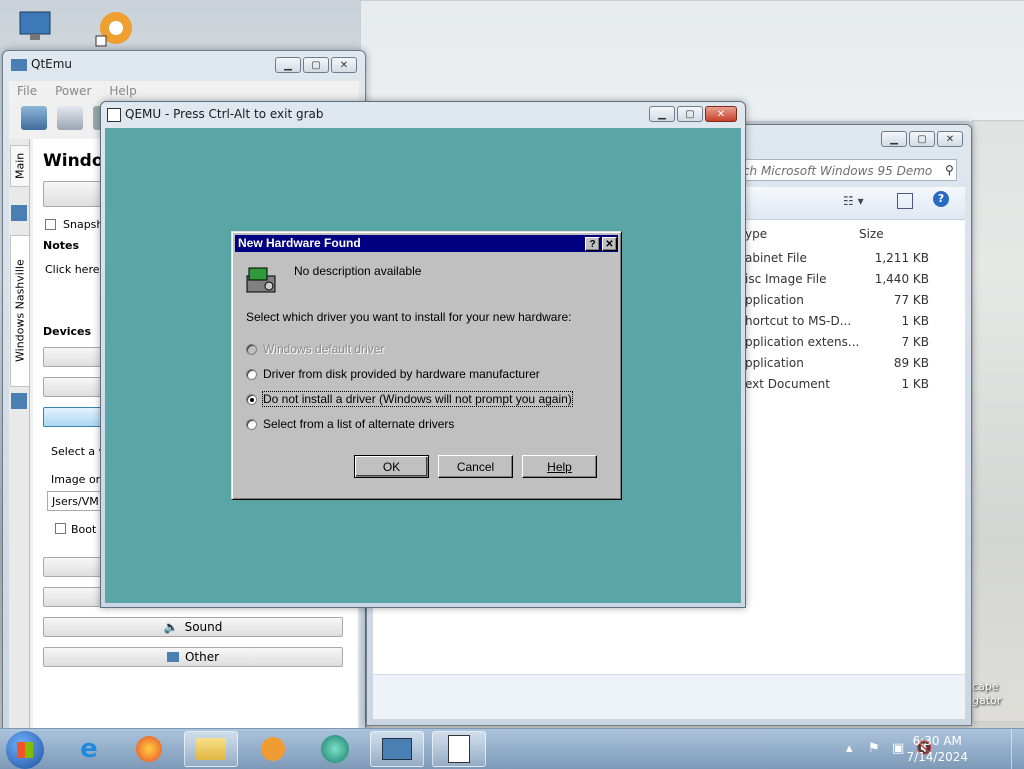 This screenshot has height=769, width=1024. I want to click on snapshot-checkbox, so click(50, 224).